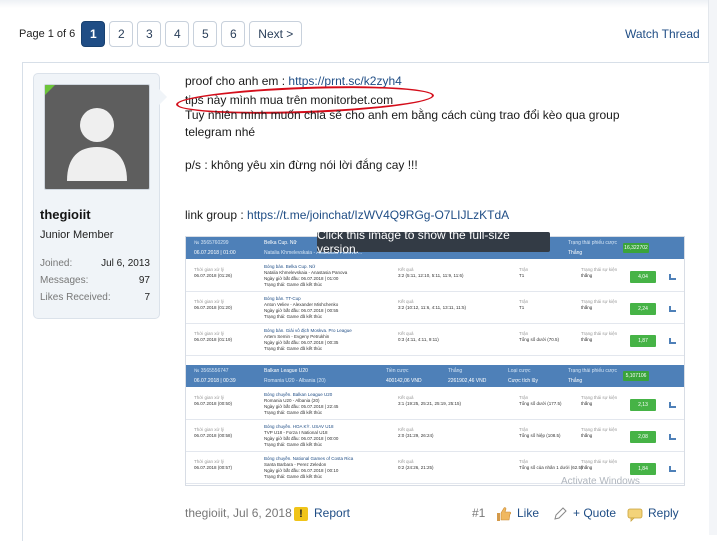 This screenshot has width=717, height=541. What do you see at coordinates (540, 403) in the screenshot?
I see `bet-slip-text: Tổng số dưới (177.5)` at bounding box center [540, 403].